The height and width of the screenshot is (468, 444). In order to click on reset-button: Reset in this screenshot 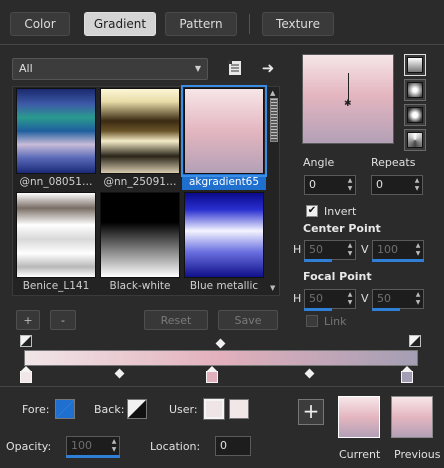, I will do `click(176, 320)`.